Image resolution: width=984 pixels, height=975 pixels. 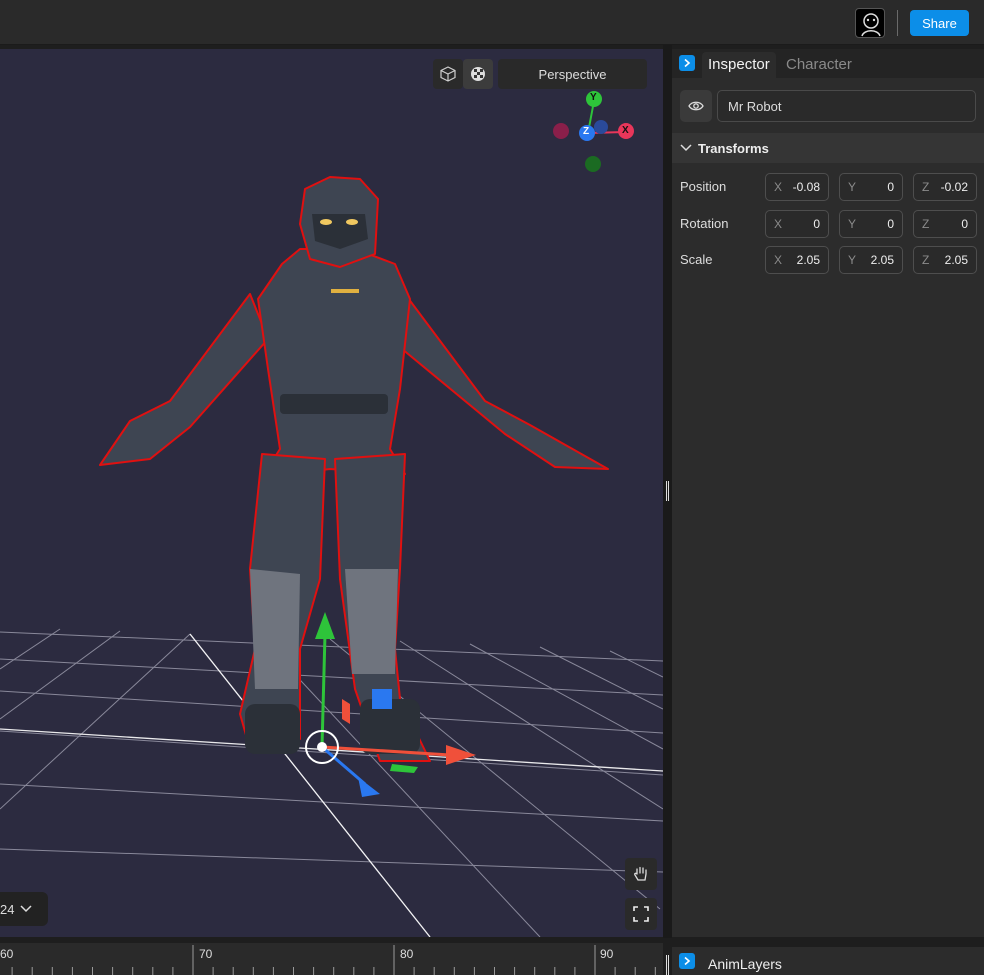 What do you see at coordinates (945, 260) in the screenshot?
I see `scale-z-field: Z 2.05` at bounding box center [945, 260].